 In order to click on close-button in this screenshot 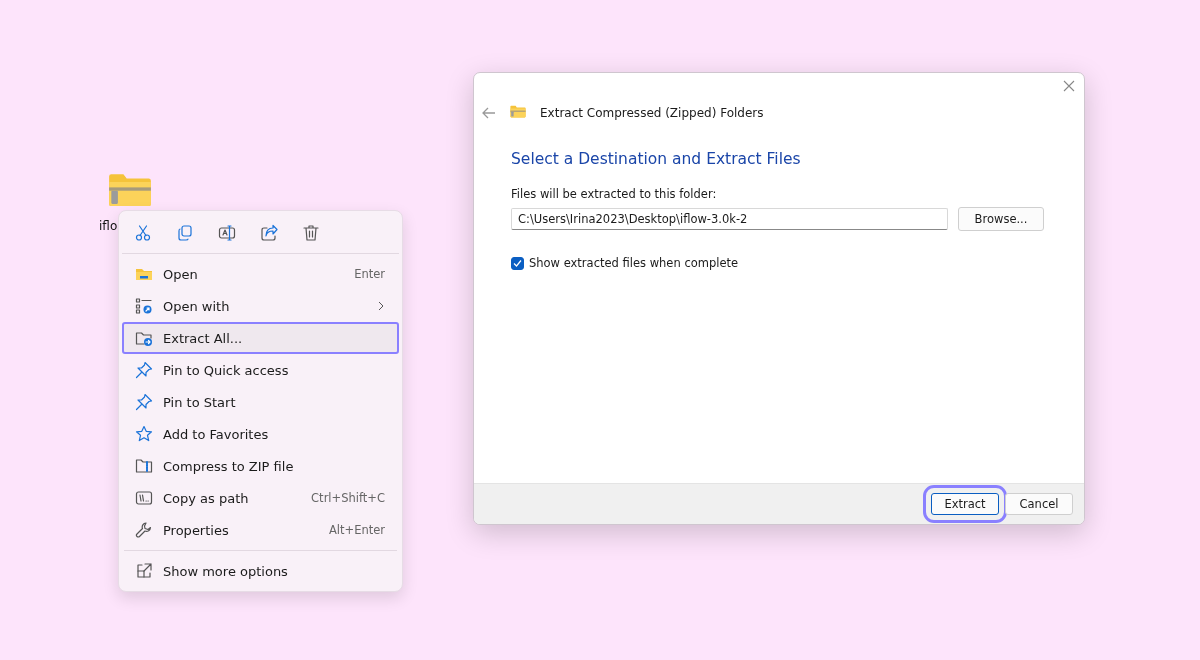, I will do `click(1069, 86)`.